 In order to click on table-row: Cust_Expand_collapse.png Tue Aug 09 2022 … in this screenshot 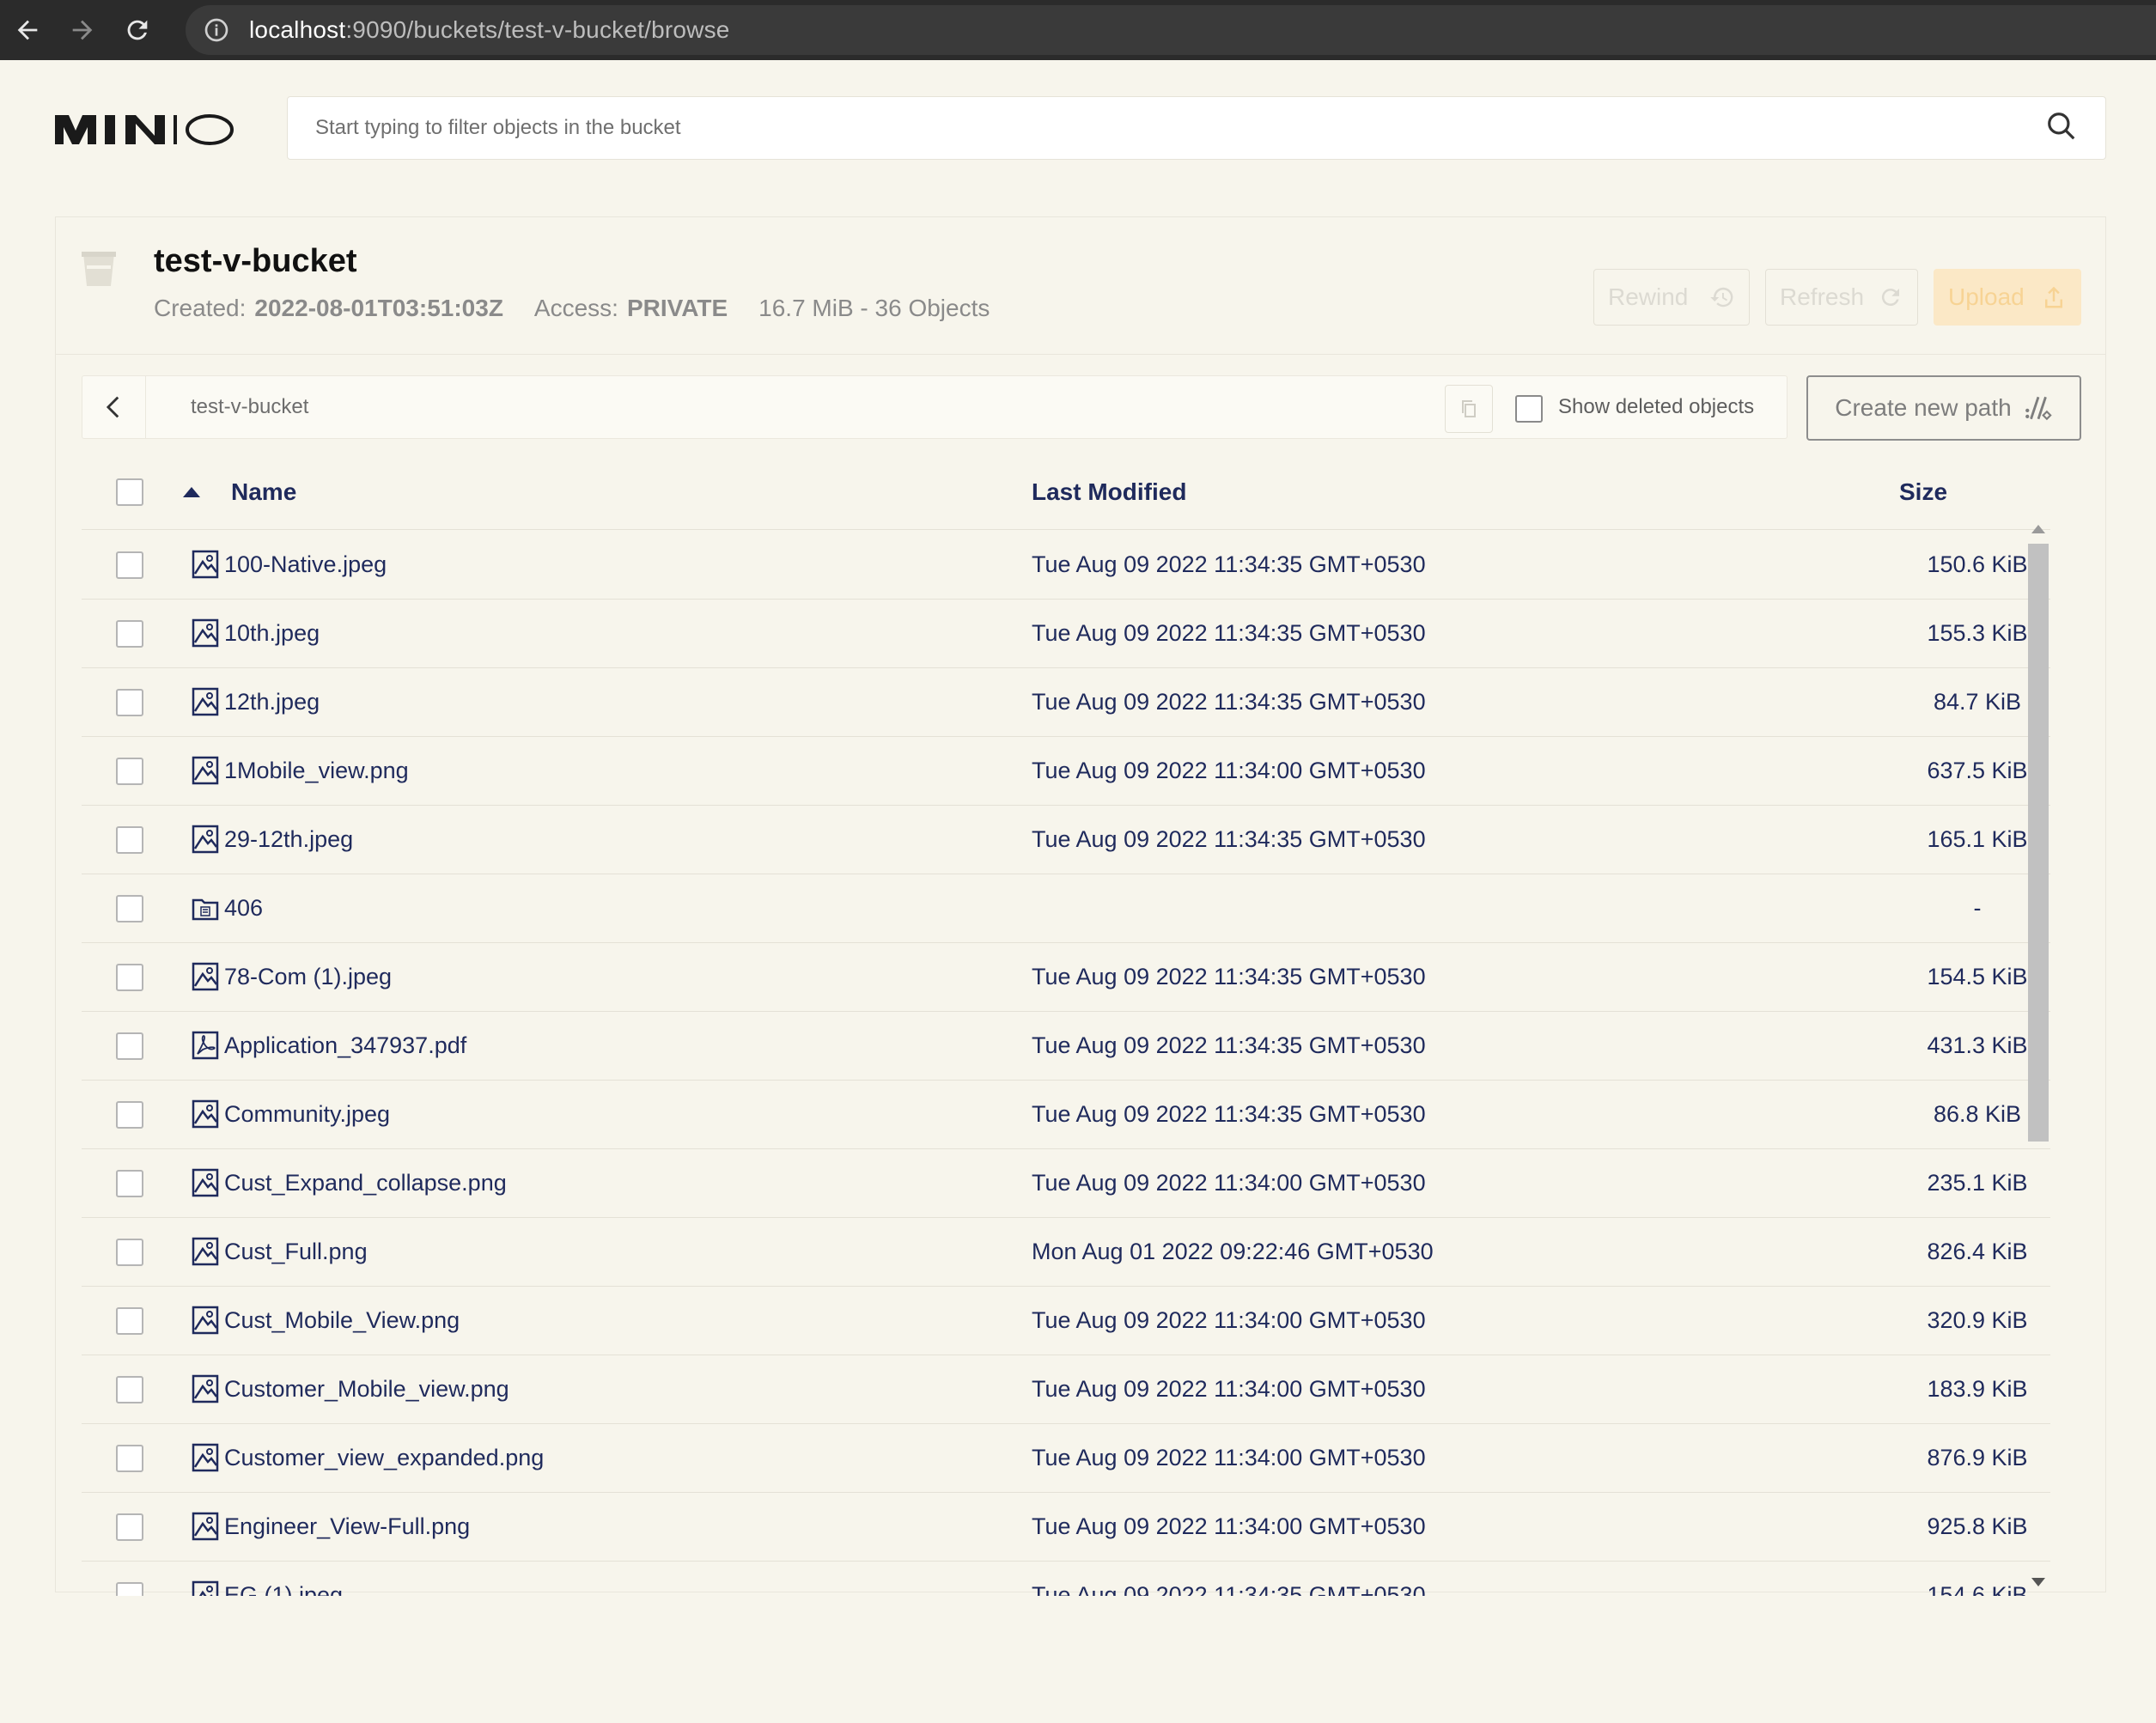, I will do `click(1066, 1184)`.